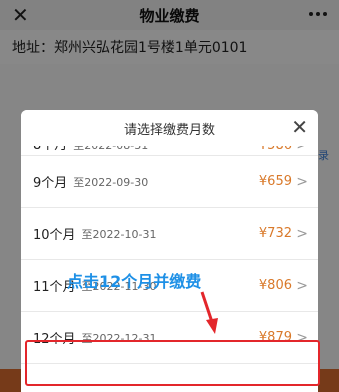 The width and height of the screenshot is (339, 392). Describe the element at coordinates (169, 234) in the screenshot. I see `option-10-months: 10个月 至2022-10-31 ¥732 >` at that location.